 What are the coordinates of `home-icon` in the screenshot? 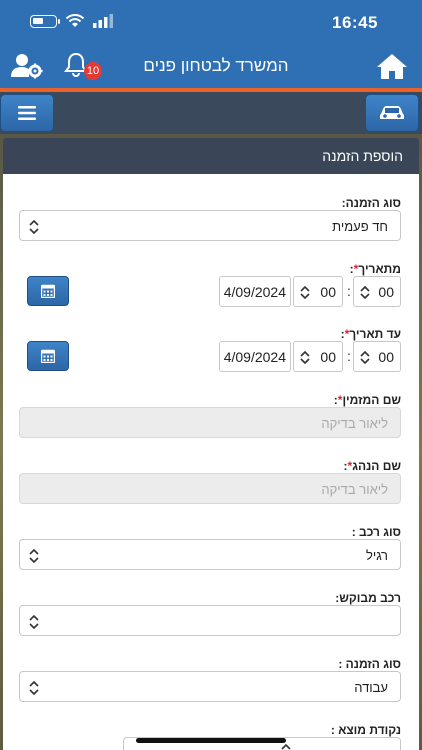 It's located at (392, 66).